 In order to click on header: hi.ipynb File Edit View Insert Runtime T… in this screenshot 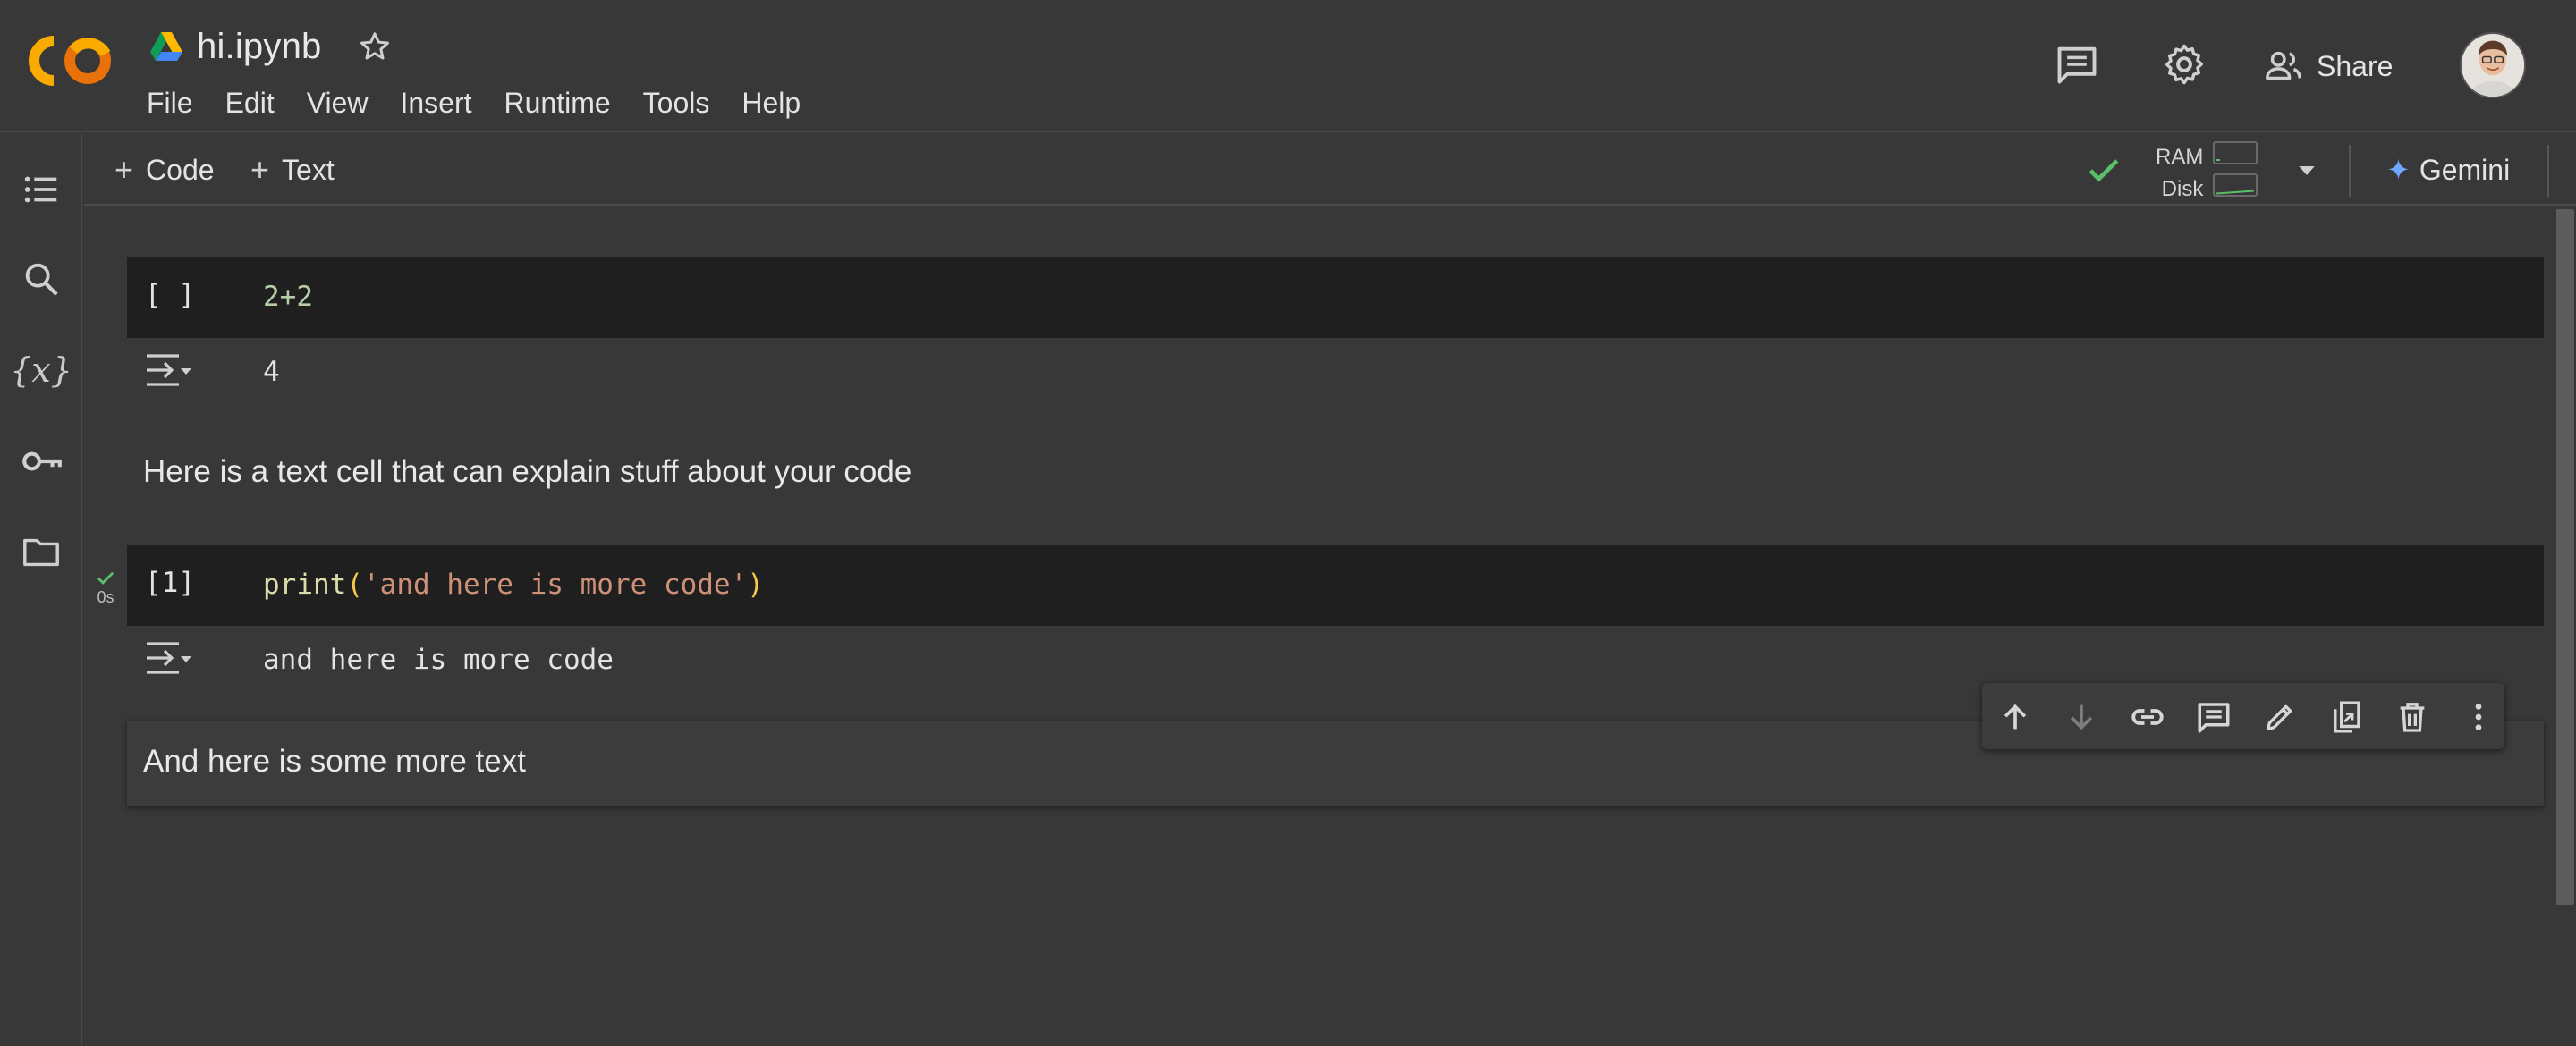, I will do `click(1288, 66)`.